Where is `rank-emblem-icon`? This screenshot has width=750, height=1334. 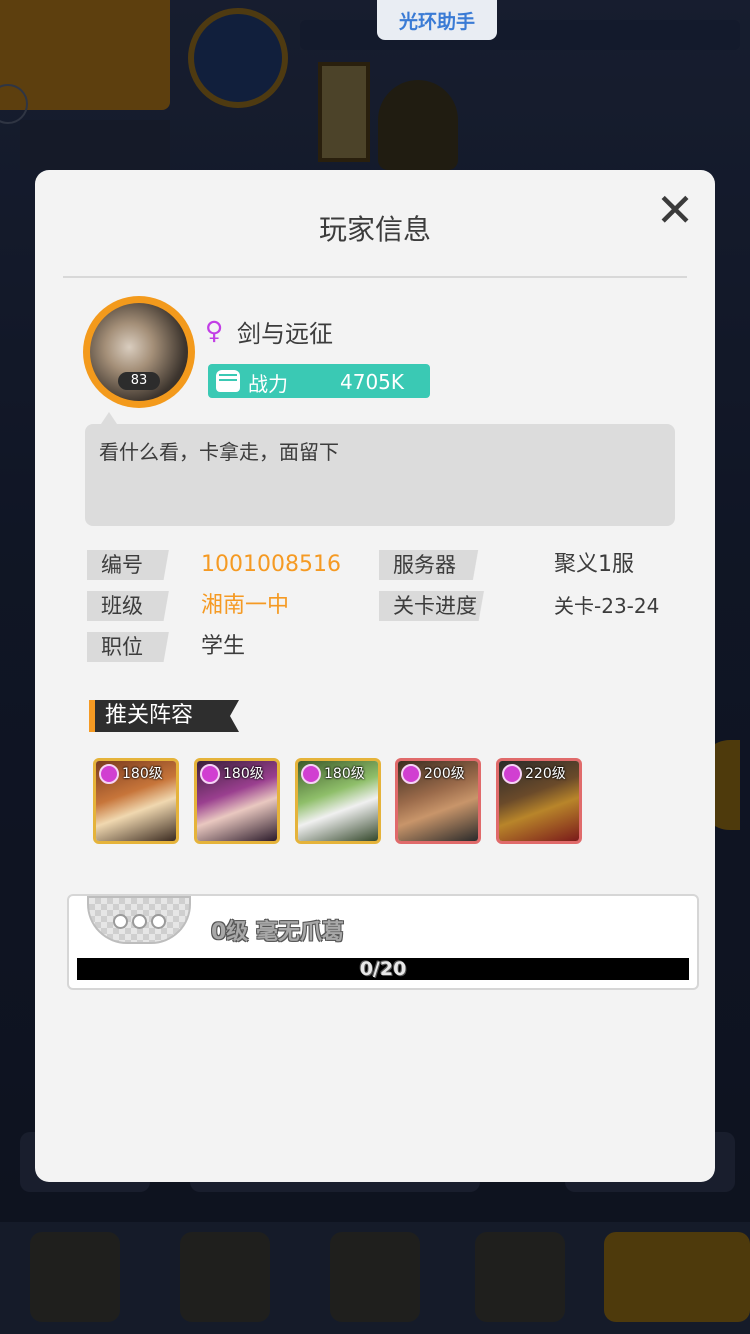
rank-emblem-icon is located at coordinates (139, 920).